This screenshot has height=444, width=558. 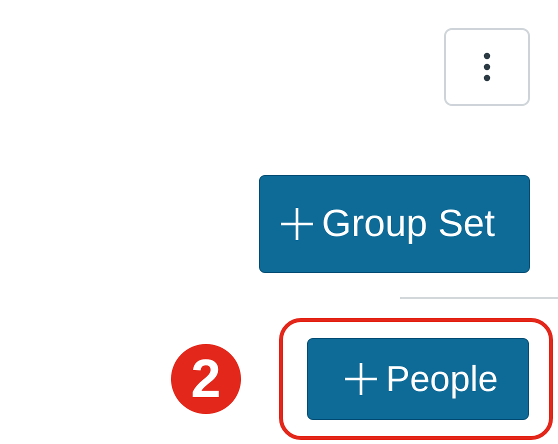 What do you see at coordinates (417, 379) in the screenshot?
I see `add-button: People` at bounding box center [417, 379].